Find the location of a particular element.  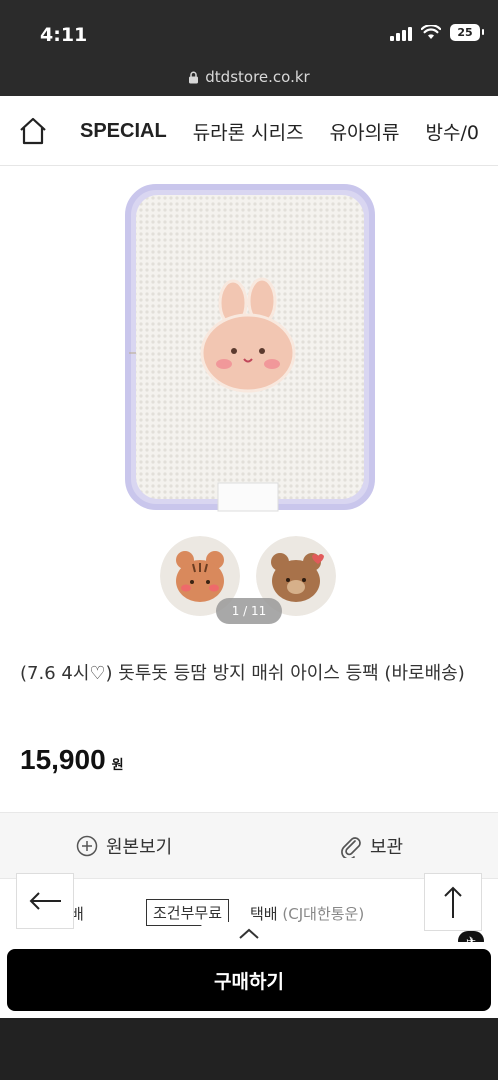

category-tabs: SPECIAL 듀라론 시리즈 유아의류 방수/0 is located at coordinates (279, 131).